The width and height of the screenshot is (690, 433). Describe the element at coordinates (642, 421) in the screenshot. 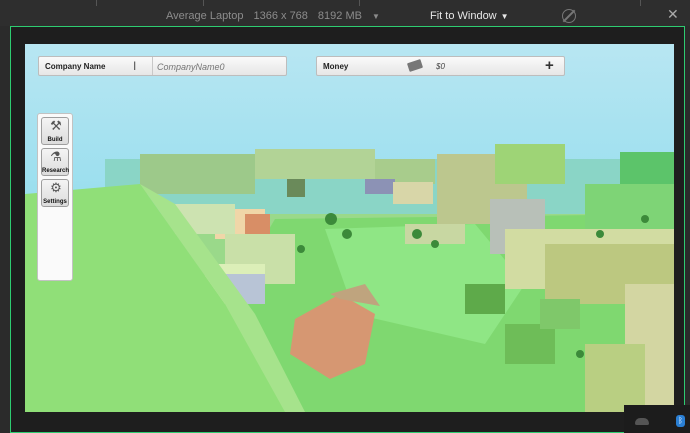

I see `cloud-icon` at that location.